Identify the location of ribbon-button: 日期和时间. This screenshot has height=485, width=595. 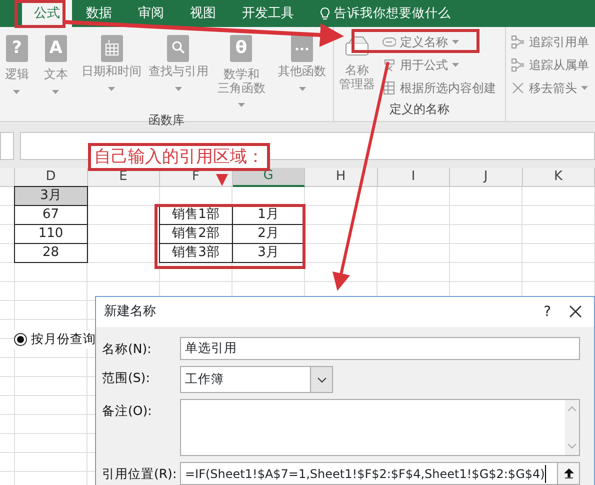
(112, 60).